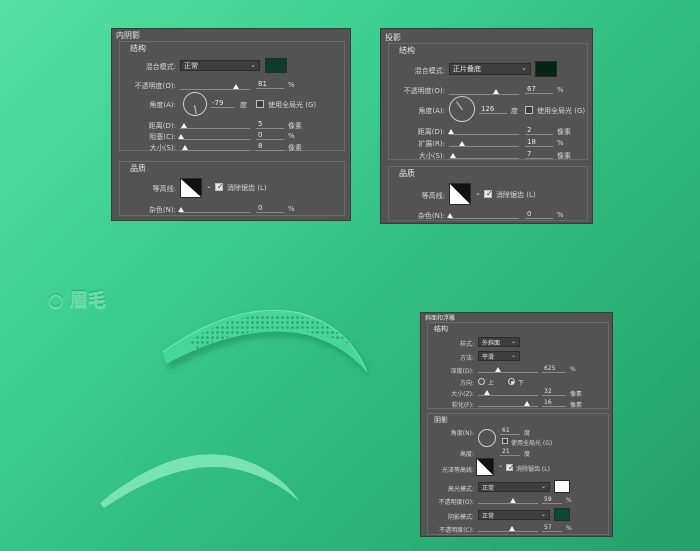 Image resolution: width=700 pixels, height=551 pixels. Describe the element at coordinates (220, 65) in the screenshot. I see `blend-mode-select: 正常 ⌄` at that location.